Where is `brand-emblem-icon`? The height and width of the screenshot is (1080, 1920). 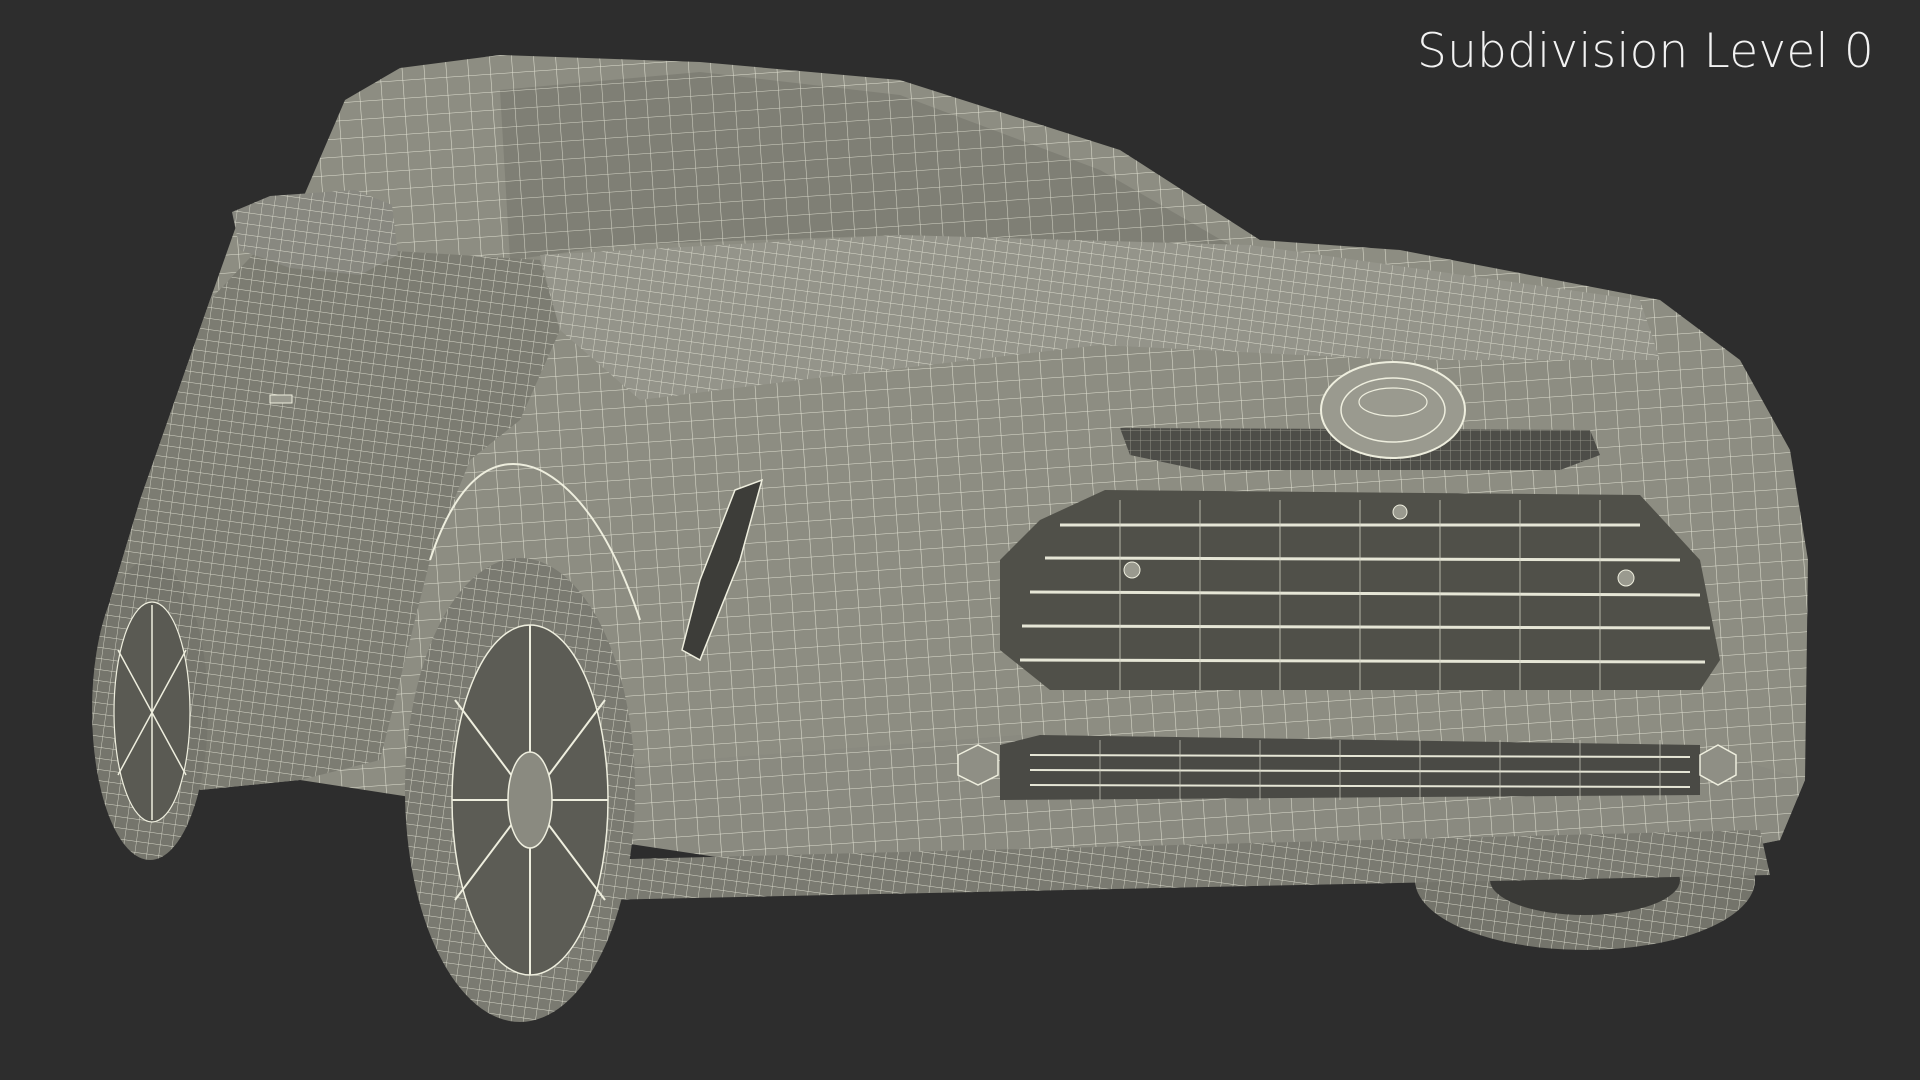 brand-emblem-icon is located at coordinates (1393, 410).